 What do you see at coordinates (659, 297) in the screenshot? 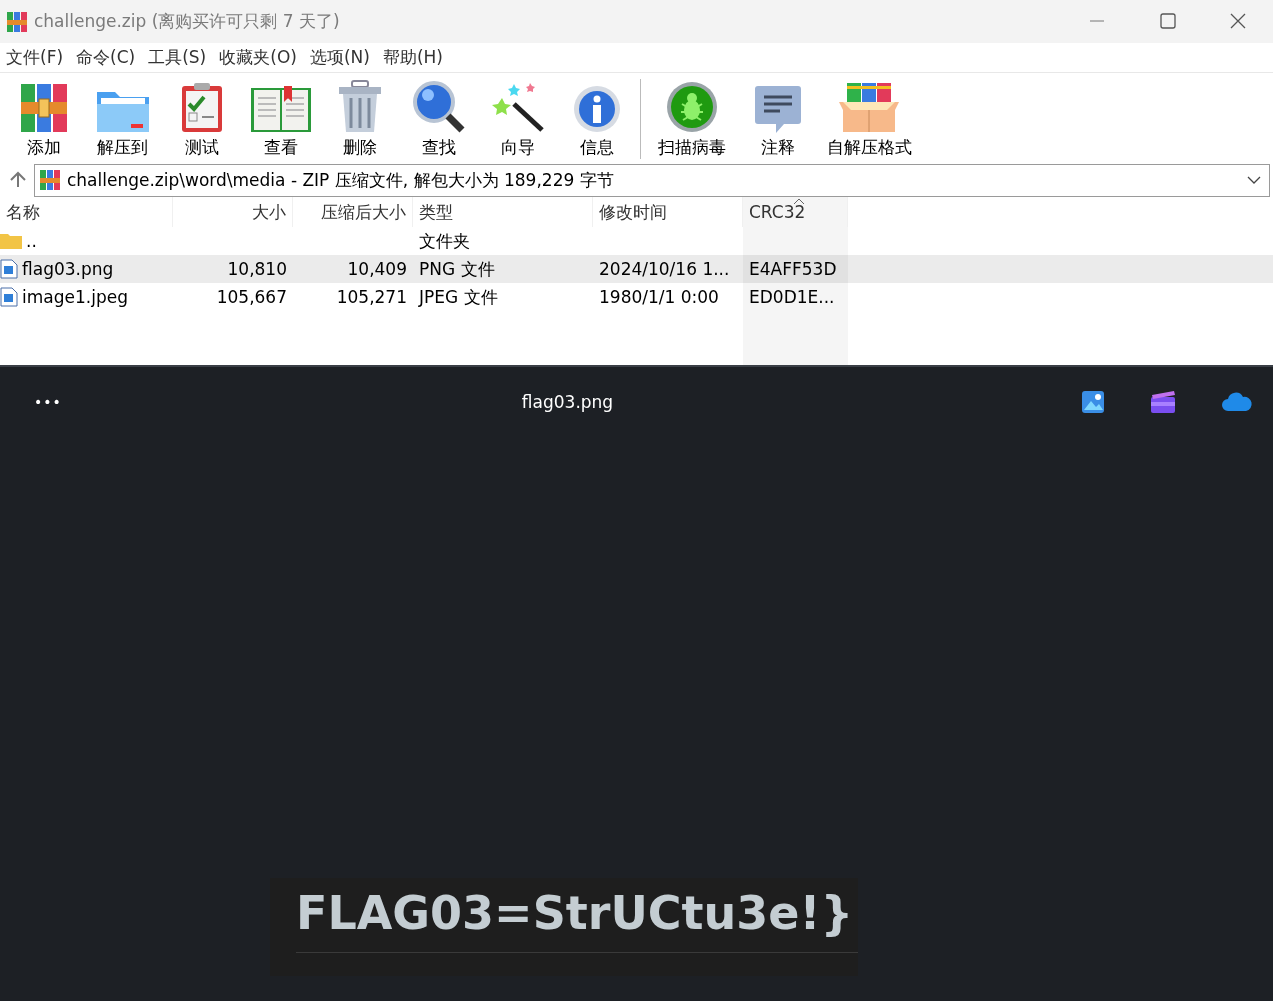
I see `table-cell: 1980/1/1 0:00` at bounding box center [659, 297].